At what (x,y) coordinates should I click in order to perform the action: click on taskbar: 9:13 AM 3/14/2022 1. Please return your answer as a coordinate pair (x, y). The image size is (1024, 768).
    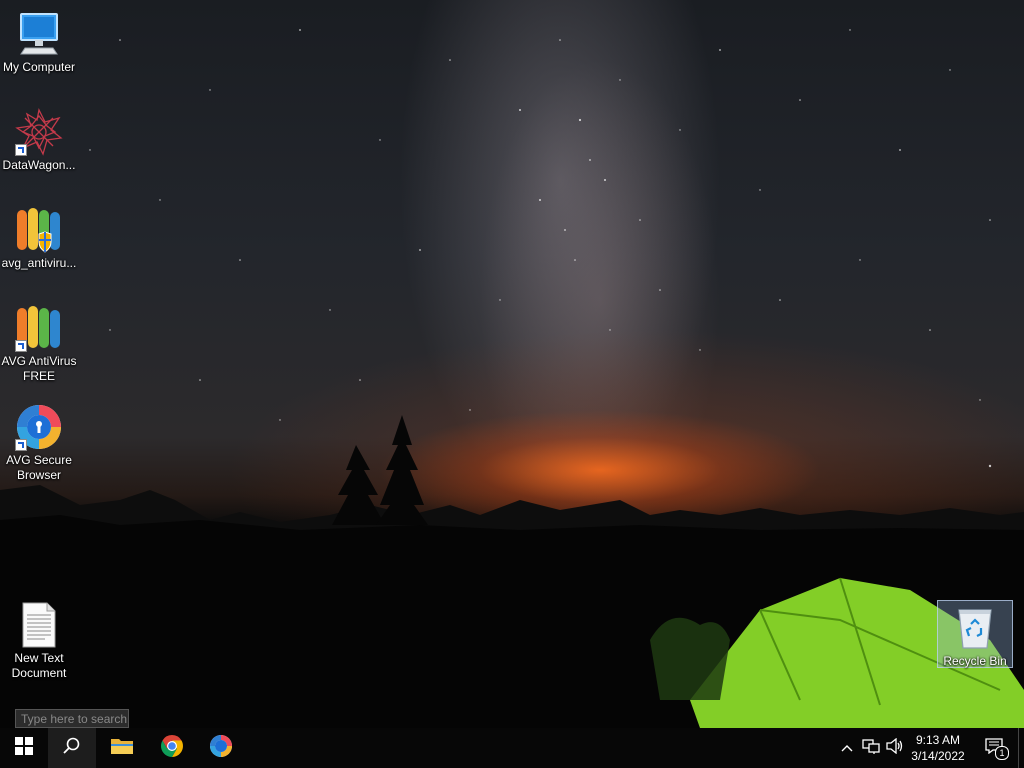
    Looking at the image, I should click on (512, 748).